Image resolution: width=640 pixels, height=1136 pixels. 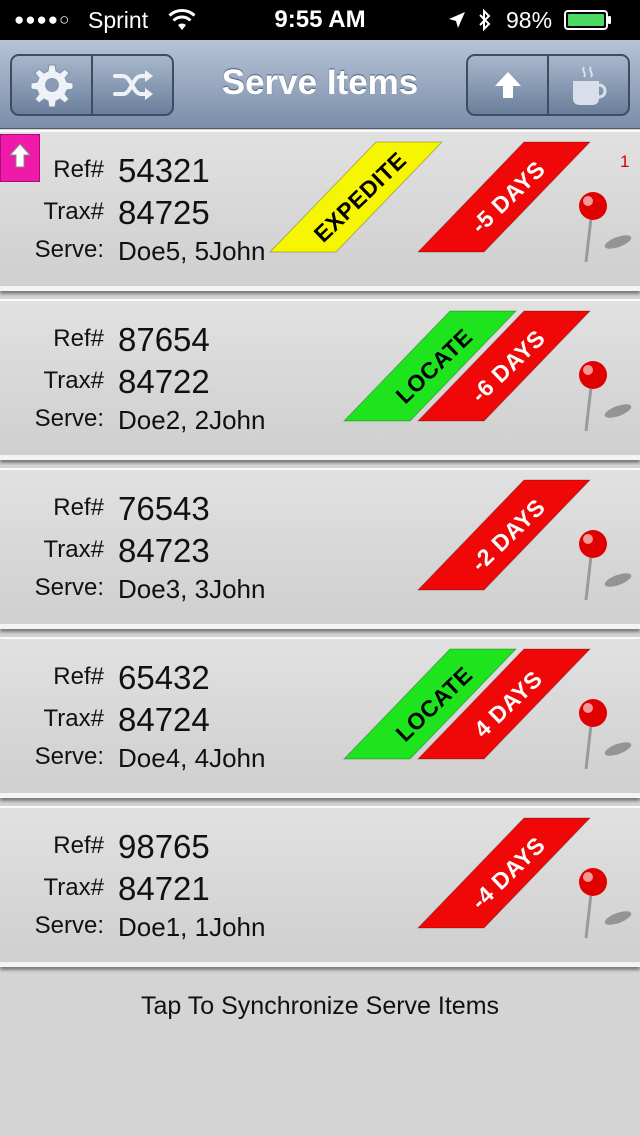 What do you see at coordinates (507, 366) in the screenshot?
I see `days-badge: -6 DAYS` at bounding box center [507, 366].